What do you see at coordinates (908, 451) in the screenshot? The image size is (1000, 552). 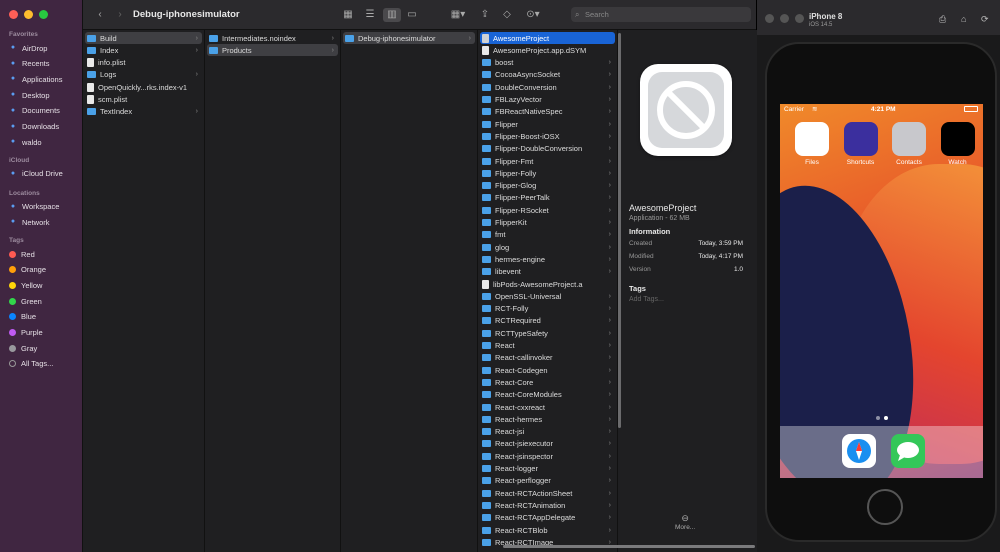 I see `messages-icon` at bounding box center [908, 451].